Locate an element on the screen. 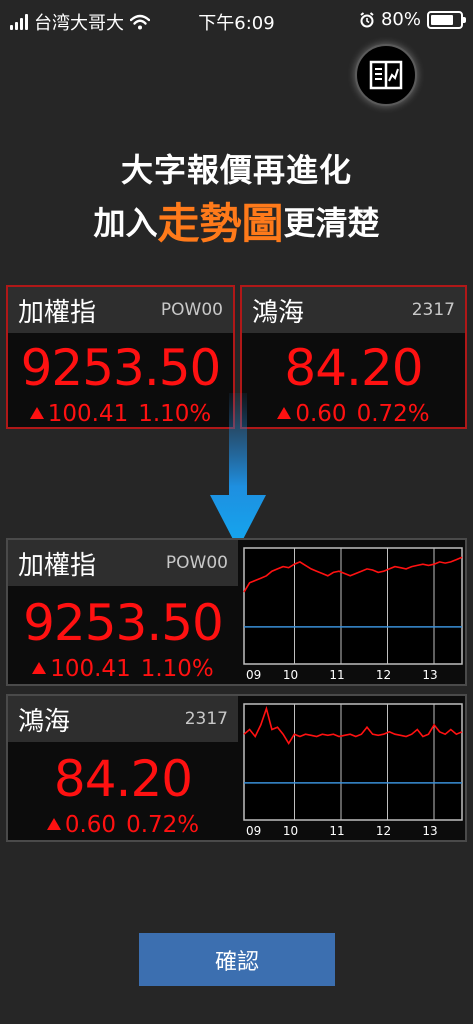  status-bar: 台湾大哥大 下午6:09 80% is located at coordinates (236, 20).